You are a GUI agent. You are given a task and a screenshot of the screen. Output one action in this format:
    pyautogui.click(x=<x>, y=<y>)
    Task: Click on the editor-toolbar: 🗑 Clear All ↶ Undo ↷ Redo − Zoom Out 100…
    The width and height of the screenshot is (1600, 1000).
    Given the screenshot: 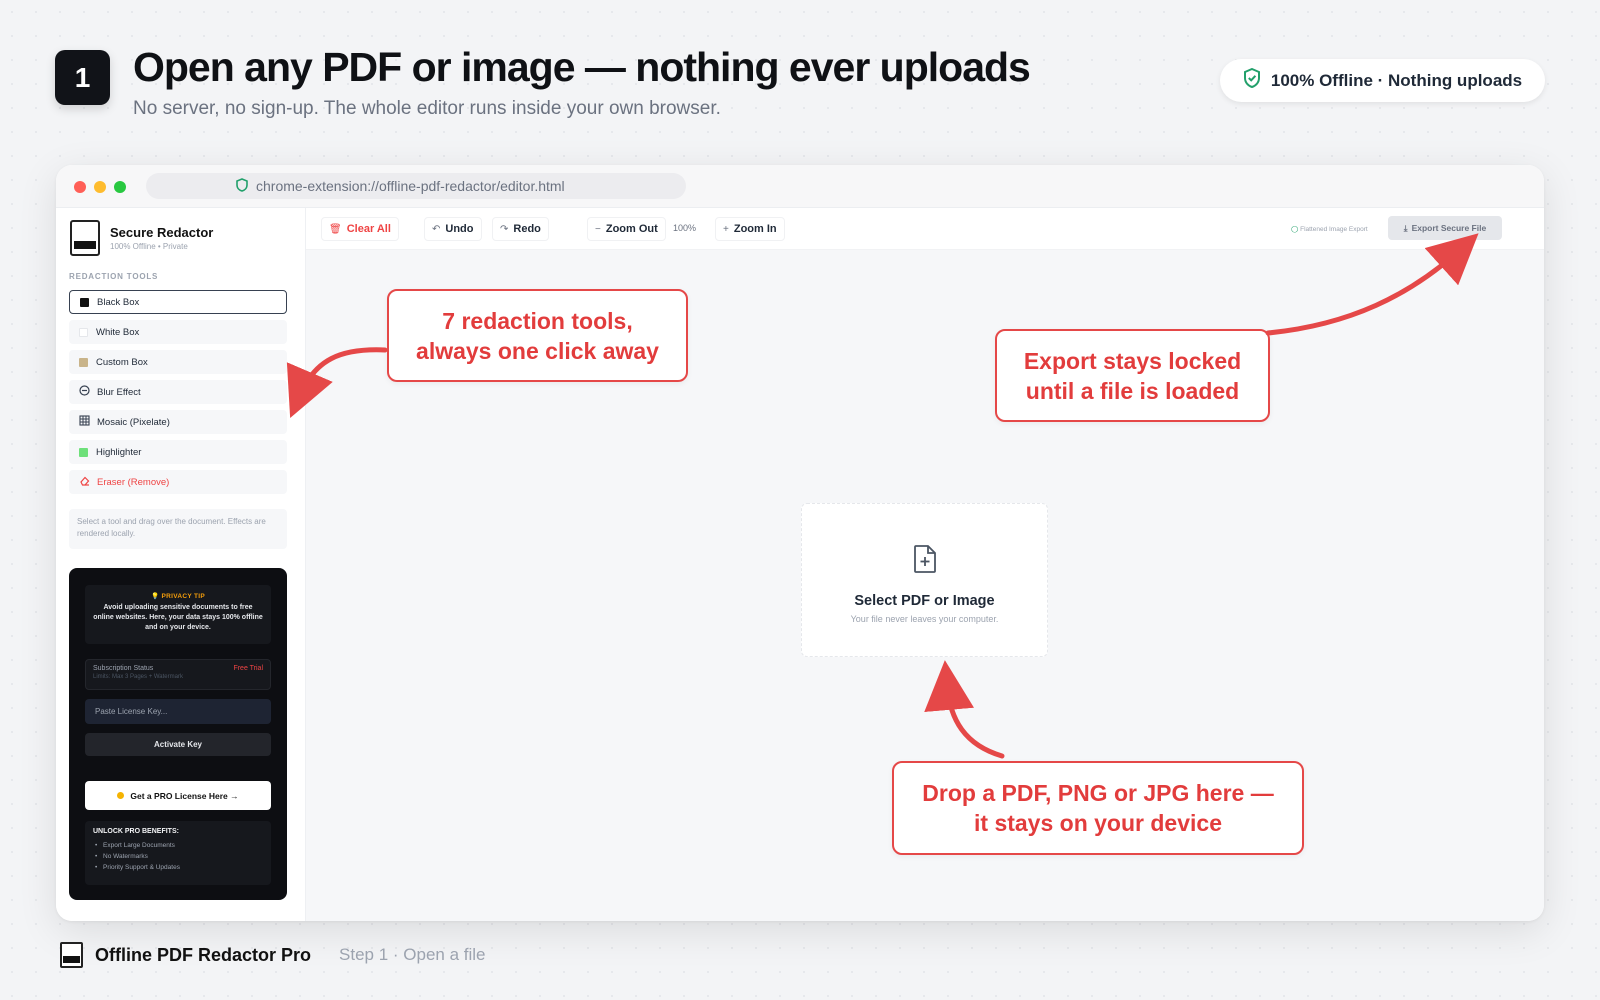 What is the action you would take?
    pyautogui.click(x=925, y=229)
    